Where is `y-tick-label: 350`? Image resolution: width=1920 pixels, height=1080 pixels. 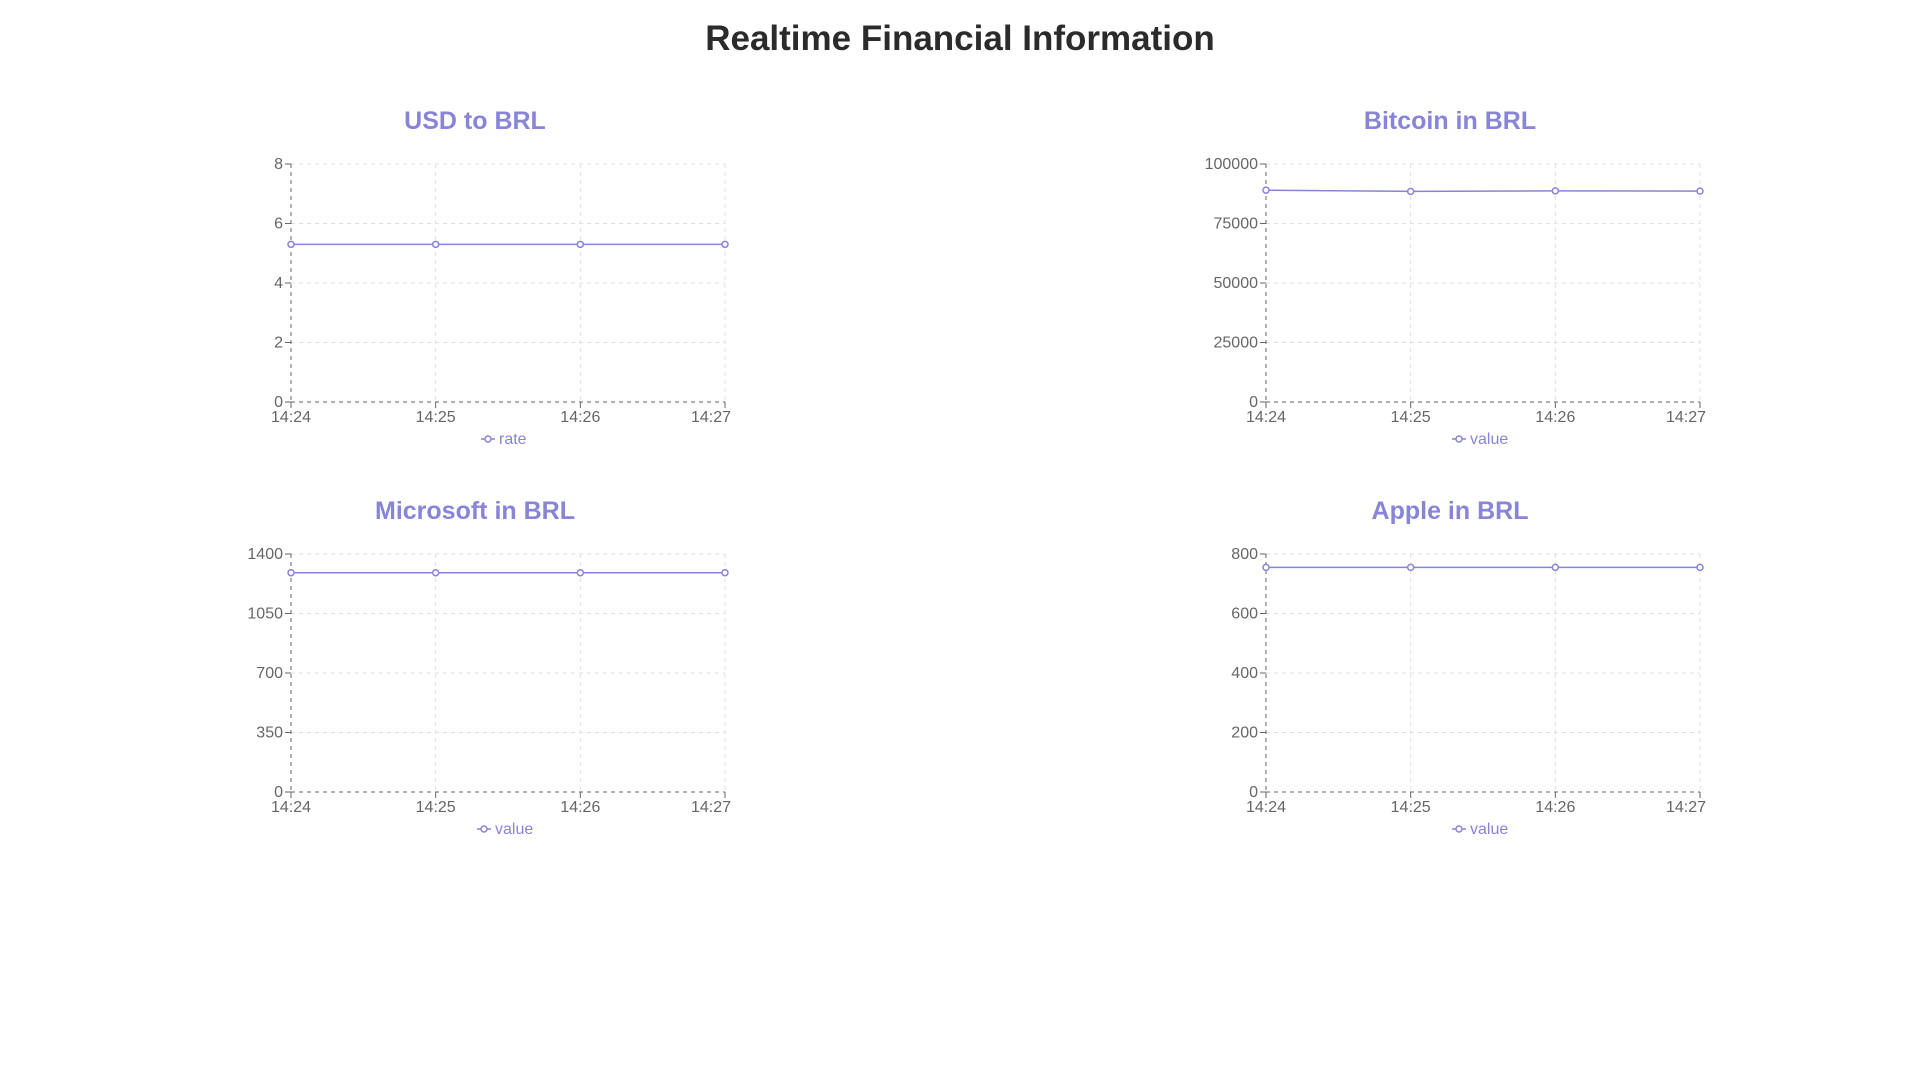 y-tick-label: 350 is located at coordinates (269, 733).